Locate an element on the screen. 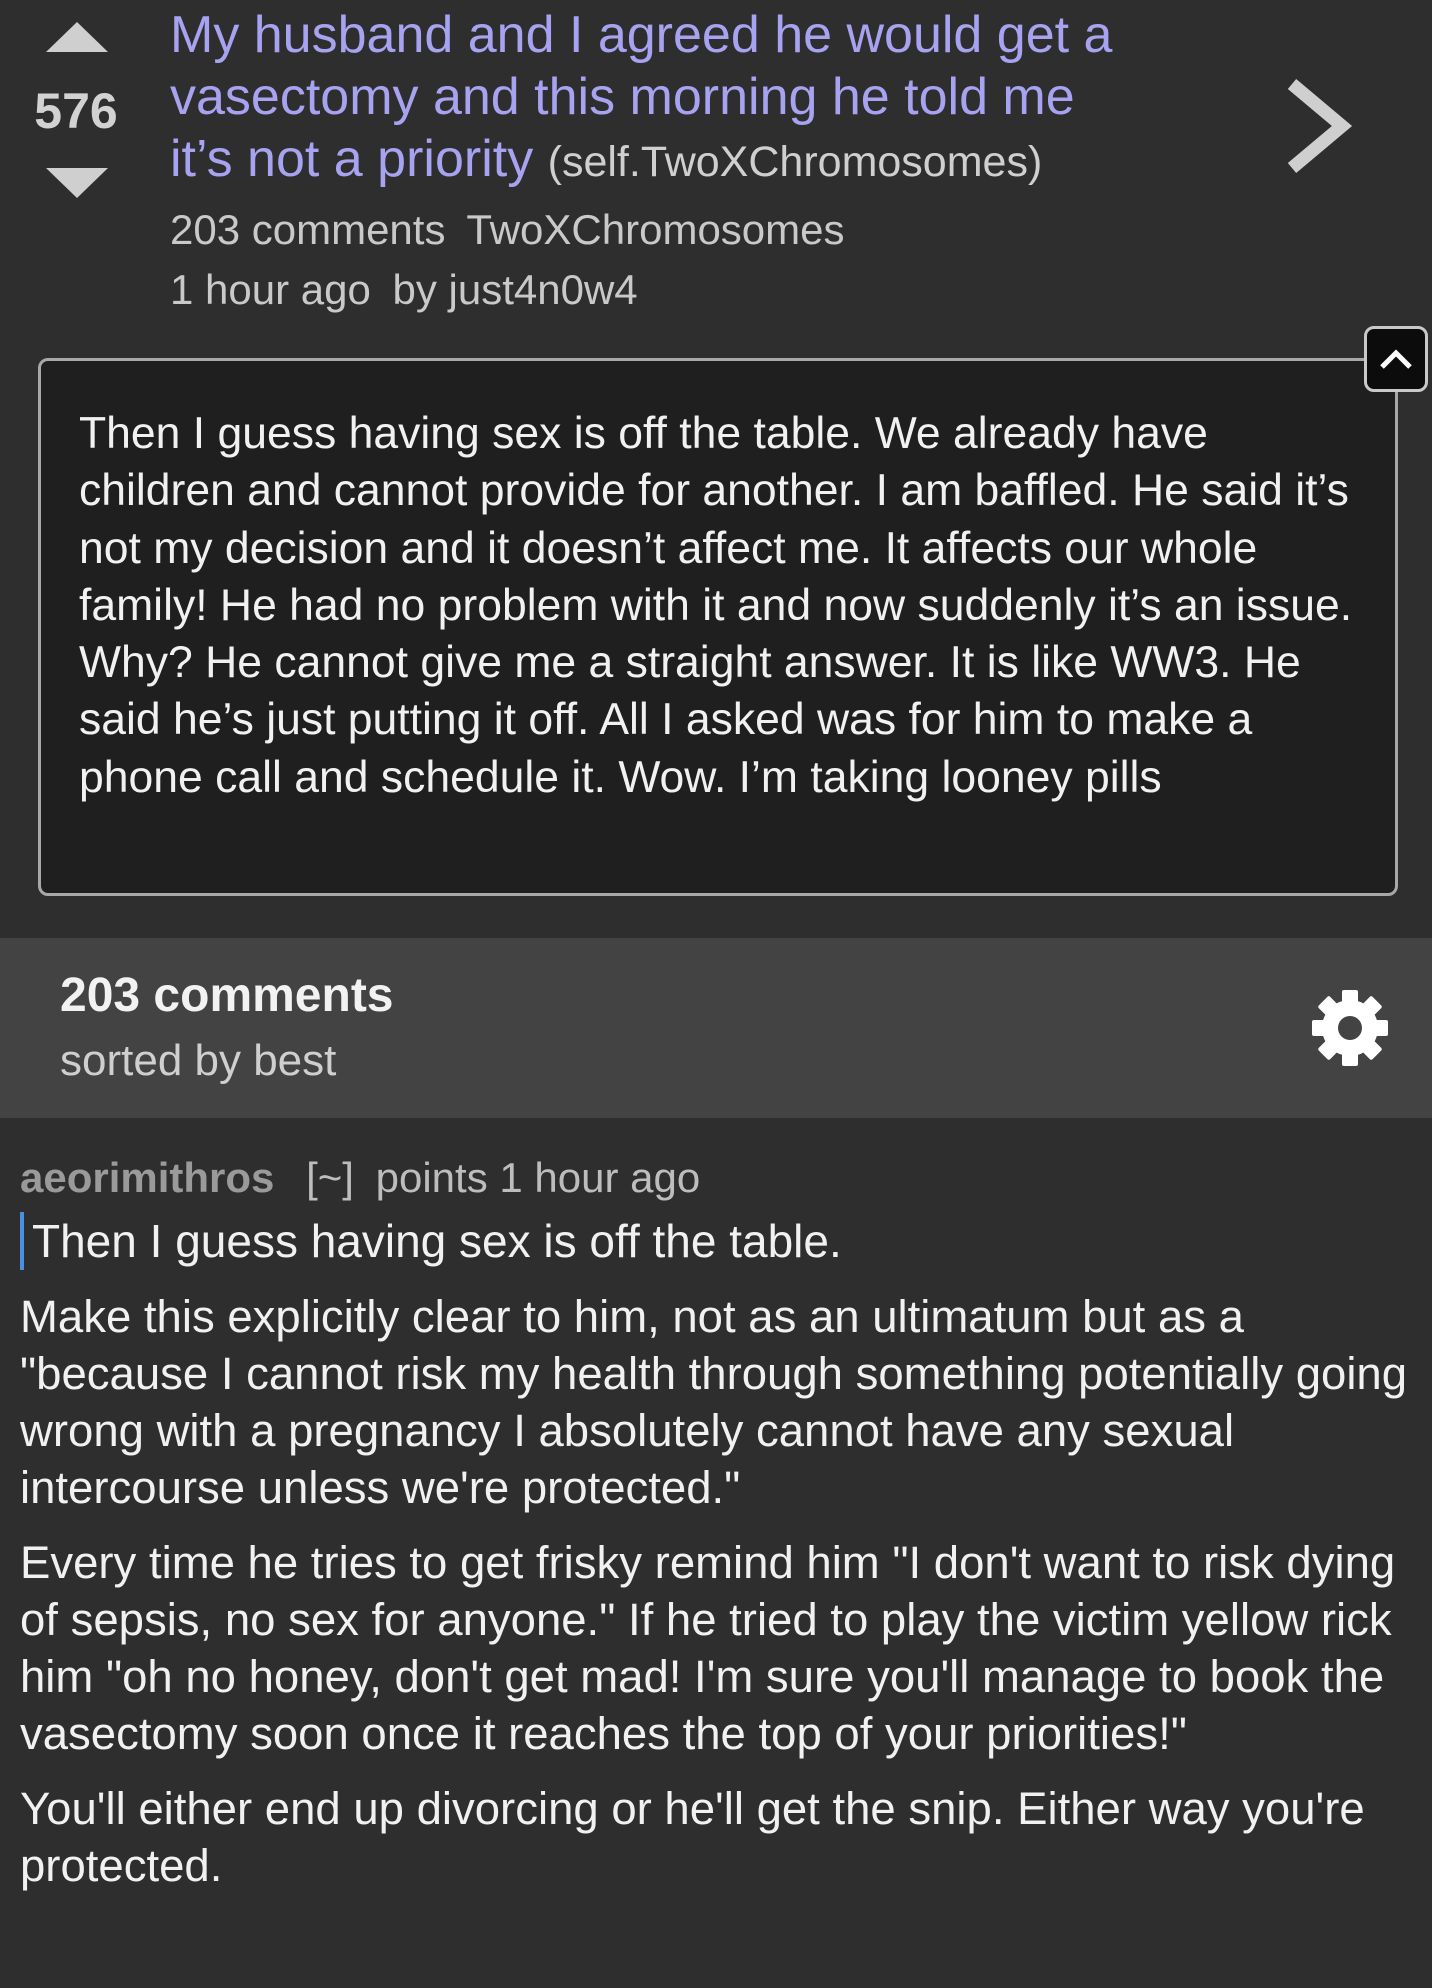 This screenshot has width=1432, height=1988. vote-column: 576 is located at coordinates (76, 116).